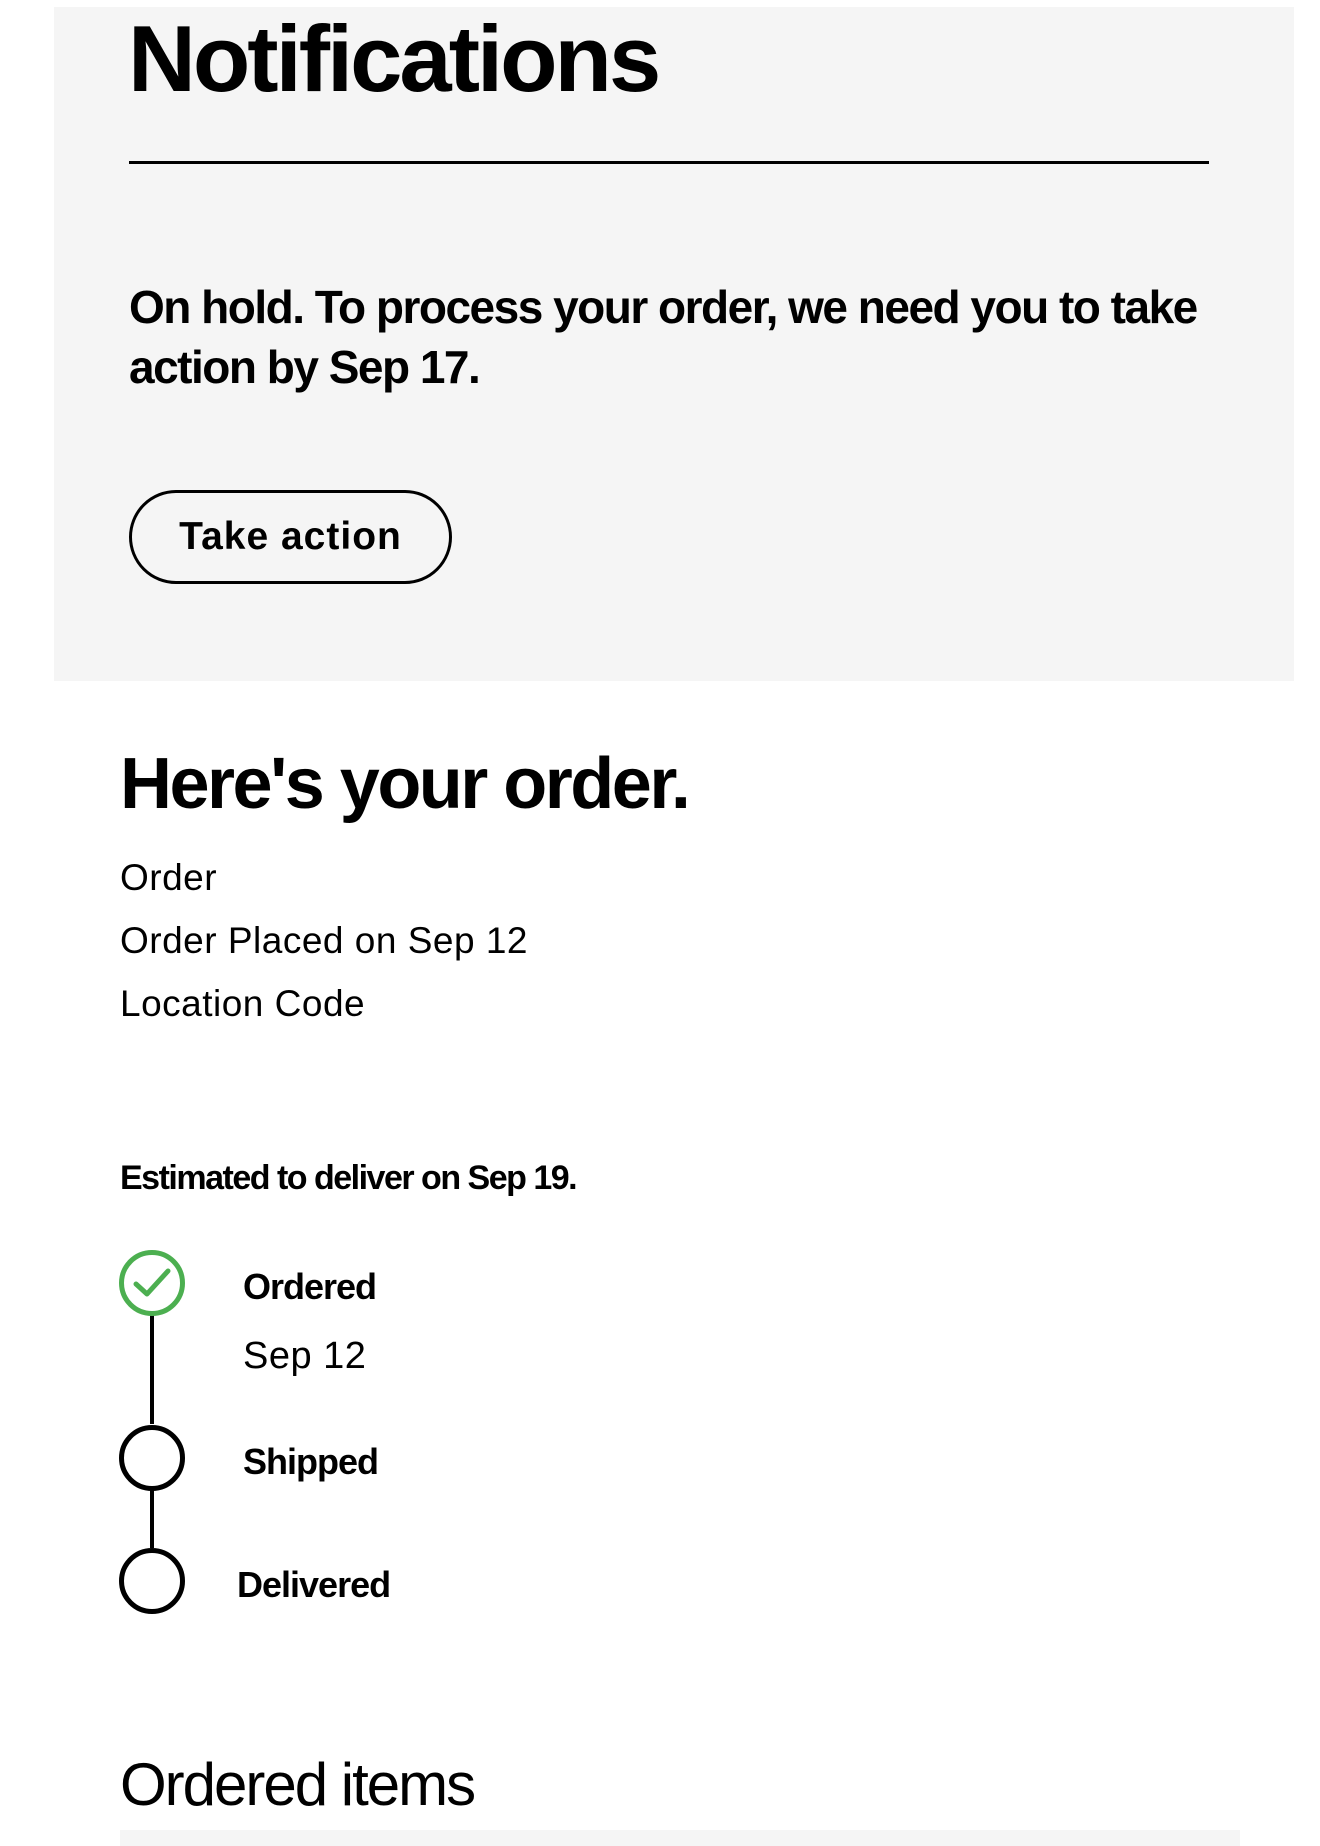 This screenshot has width=1320, height=1846. Describe the element at coordinates (394, 58) in the screenshot. I see `notifications-title: Notifications` at that location.